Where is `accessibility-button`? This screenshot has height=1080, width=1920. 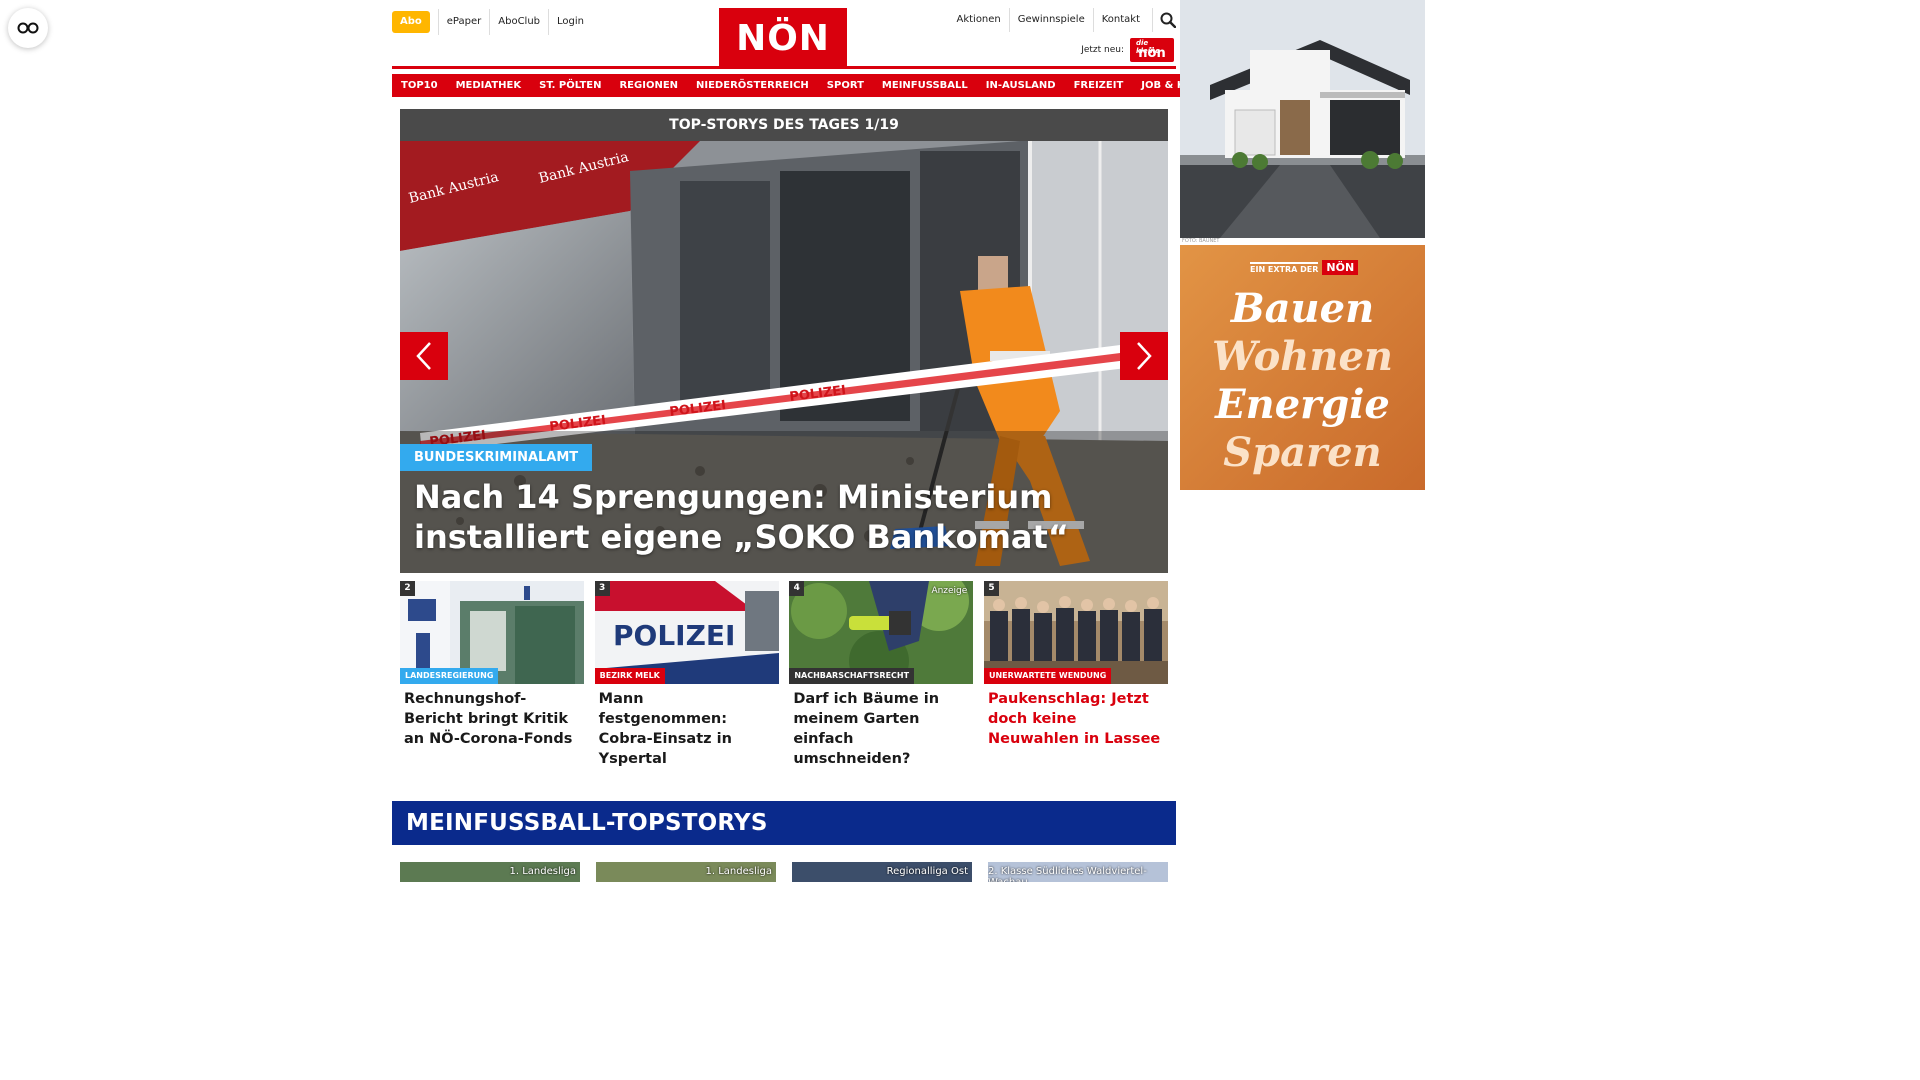
accessibility-button is located at coordinates (28, 28).